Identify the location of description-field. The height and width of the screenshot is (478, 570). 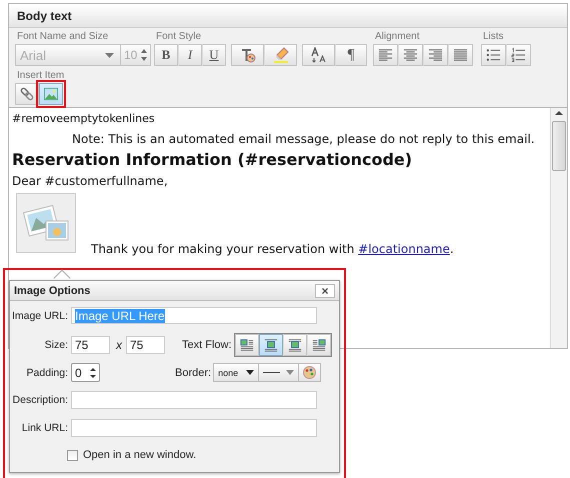
(194, 400).